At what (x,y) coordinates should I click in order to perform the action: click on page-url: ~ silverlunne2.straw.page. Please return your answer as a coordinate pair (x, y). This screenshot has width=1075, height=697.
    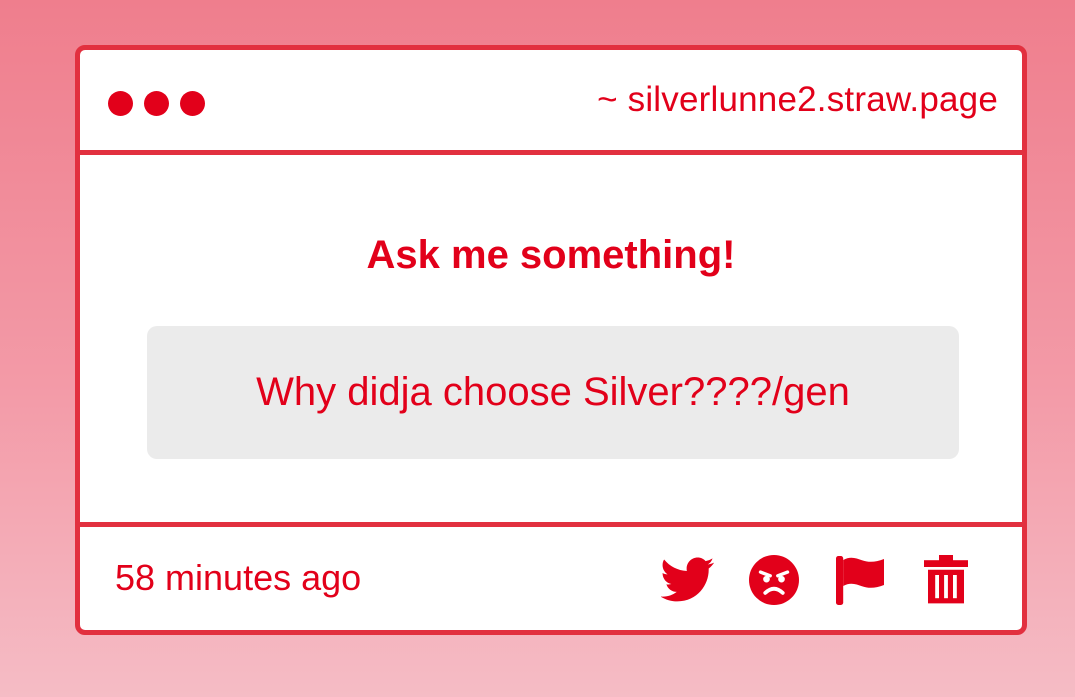
    Looking at the image, I should click on (797, 100).